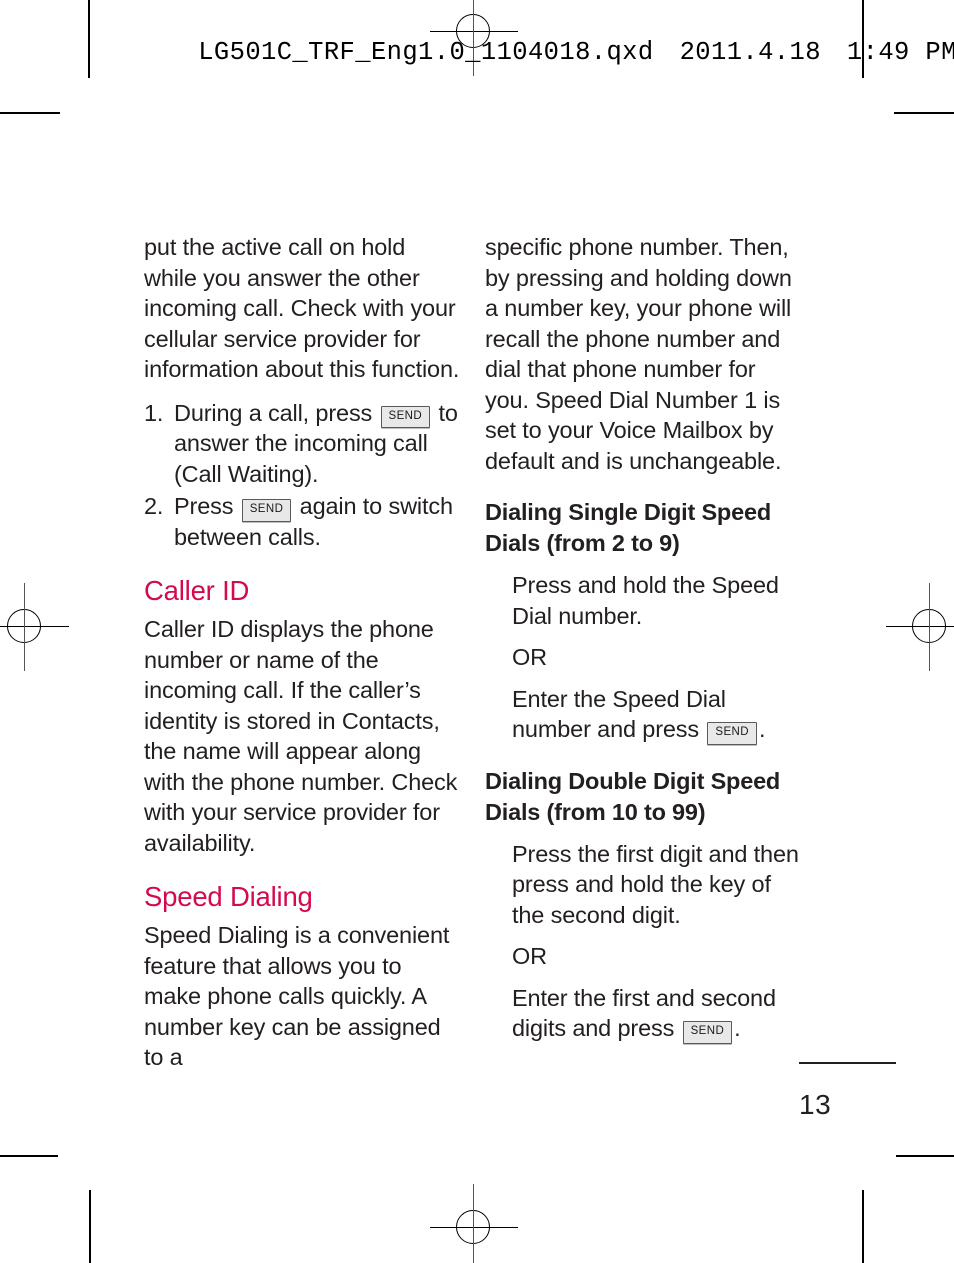 The image size is (954, 1263). What do you see at coordinates (847, 1063) in the screenshot?
I see `footer-rule` at bounding box center [847, 1063].